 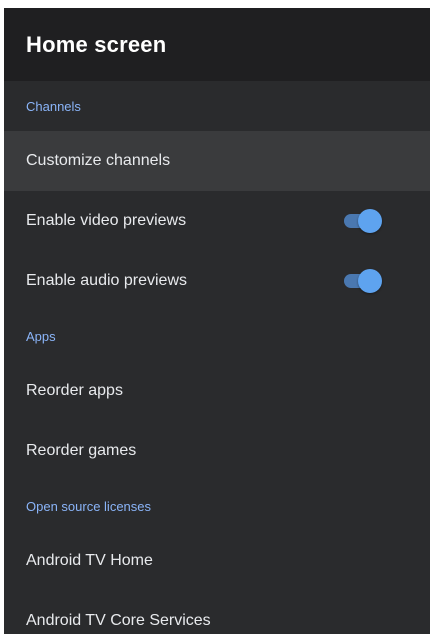 What do you see at coordinates (217, 561) in the screenshot?
I see `android-tv-home-item: Android TV Home` at bounding box center [217, 561].